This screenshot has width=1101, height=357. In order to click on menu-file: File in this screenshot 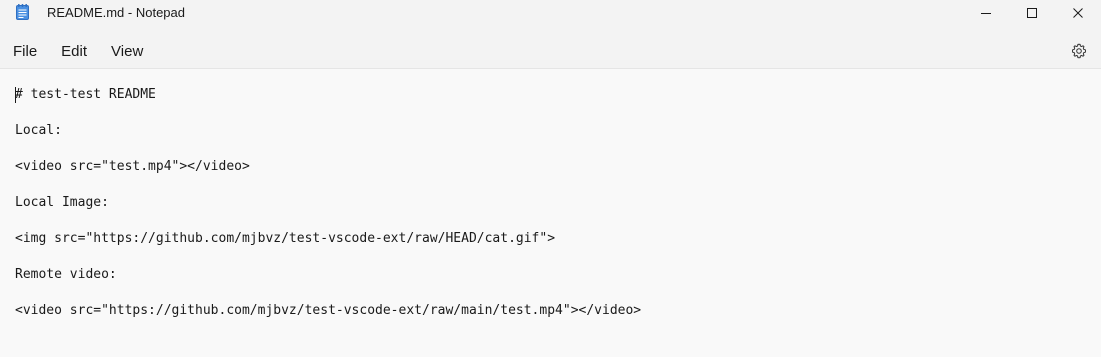, I will do `click(25, 51)`.